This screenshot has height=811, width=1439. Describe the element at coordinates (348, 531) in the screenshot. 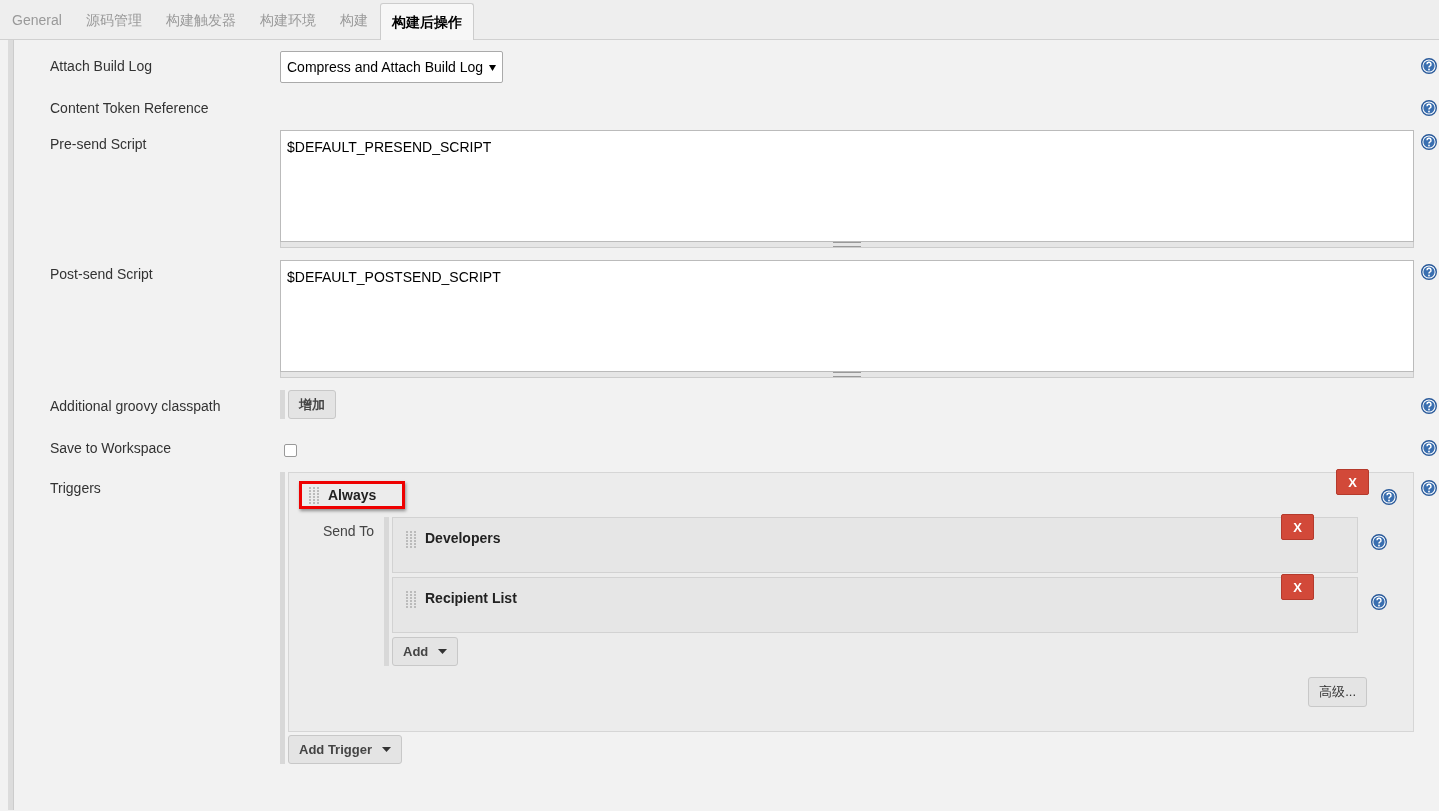

I see `send-to-label: Send To` at that location.